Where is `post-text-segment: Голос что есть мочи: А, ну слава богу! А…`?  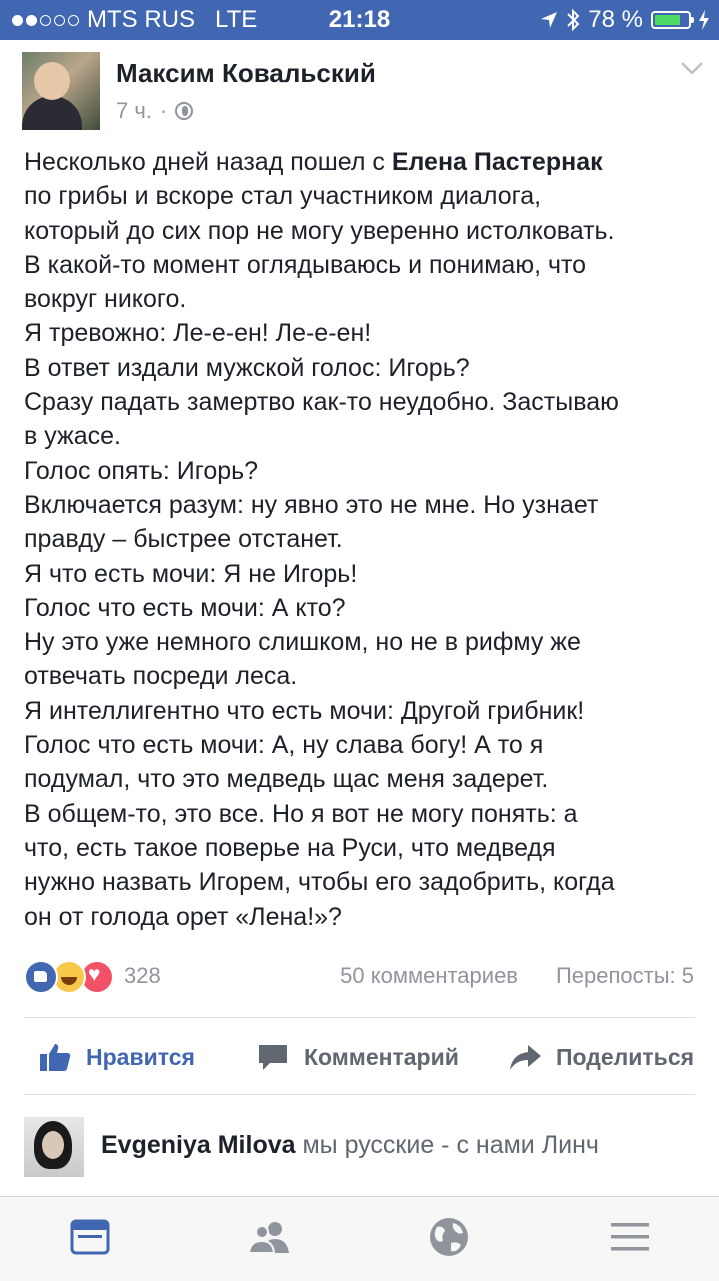 post-text-segment: Голос что есть мочи: А, ну слава богу! А… is located at coordinates (284, 745).